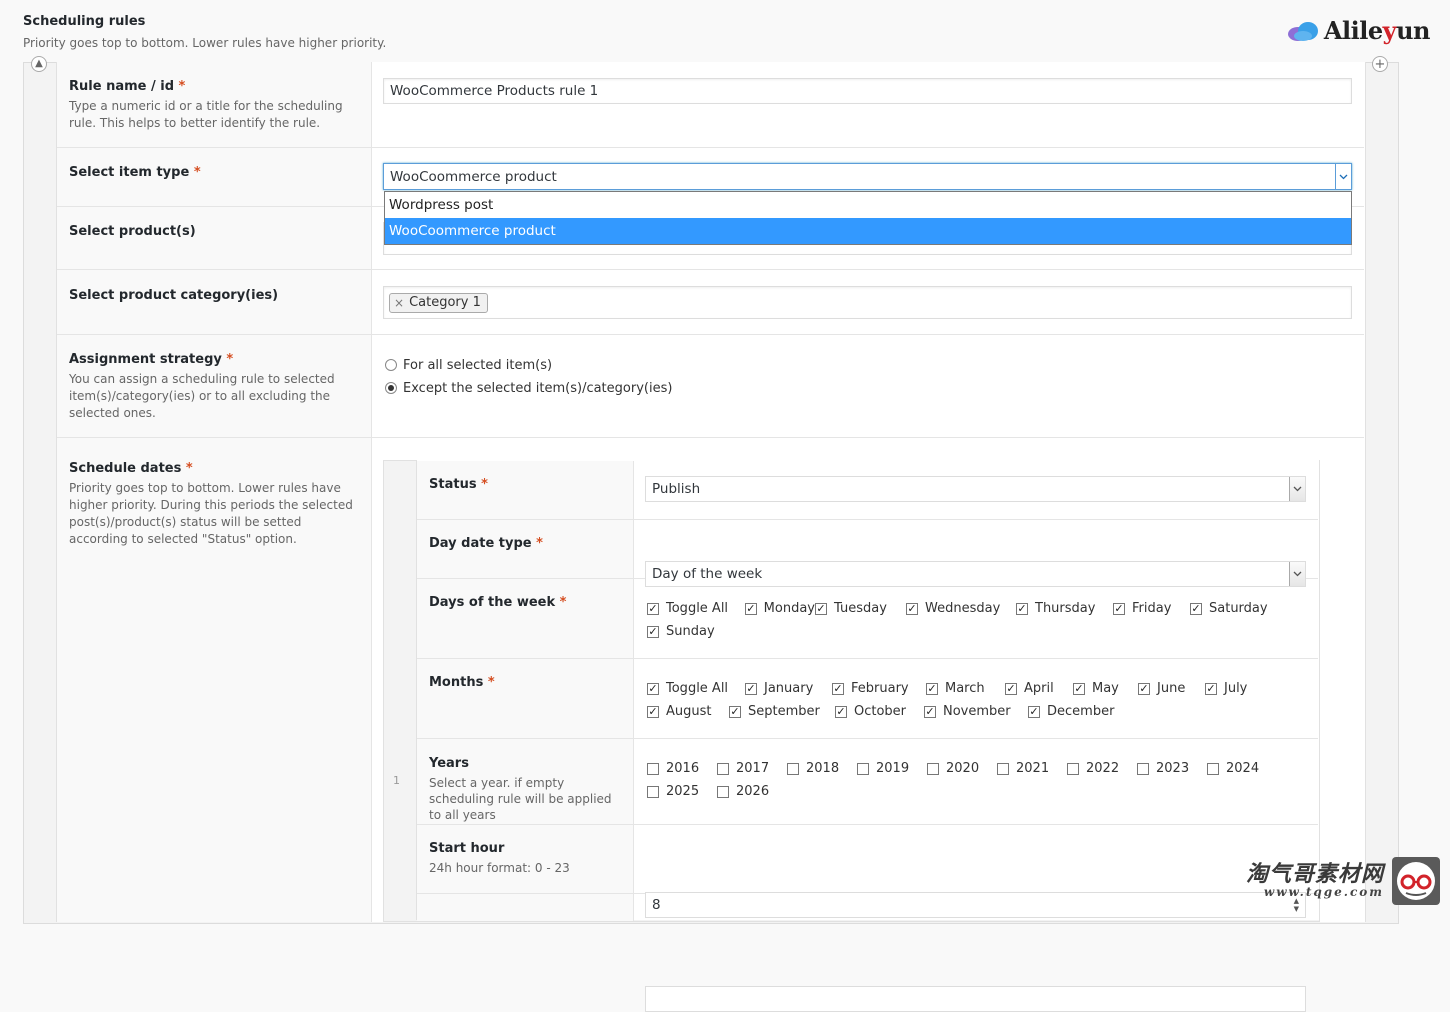  I want to click on checkbox-option: ✓ June, so click(1171, 688).